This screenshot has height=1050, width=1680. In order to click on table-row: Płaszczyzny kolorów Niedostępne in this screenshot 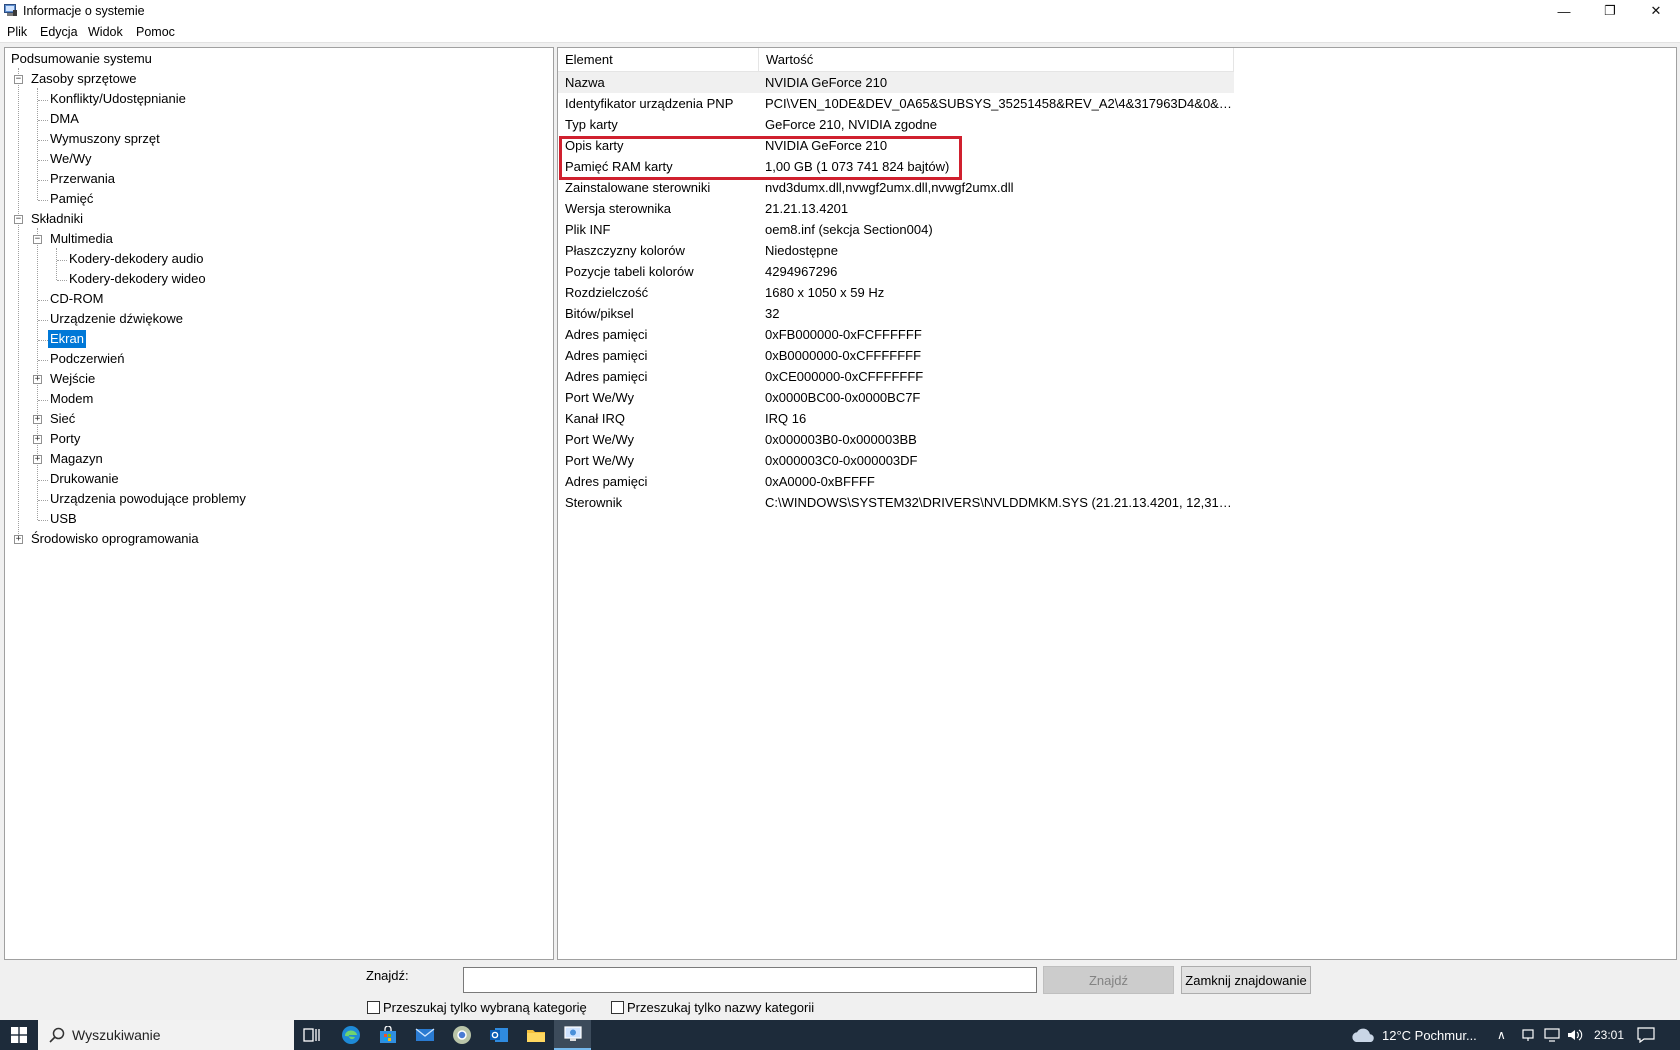, I will do `click(896, 250)`.